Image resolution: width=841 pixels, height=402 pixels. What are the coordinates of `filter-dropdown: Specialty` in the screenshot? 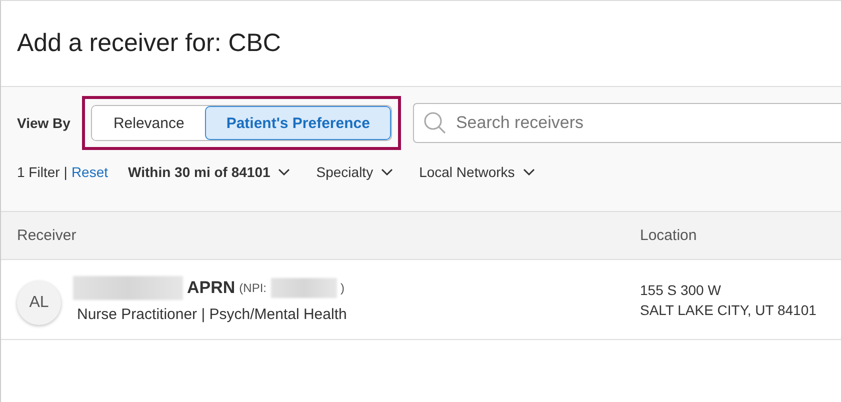 It's located at (355, 172).